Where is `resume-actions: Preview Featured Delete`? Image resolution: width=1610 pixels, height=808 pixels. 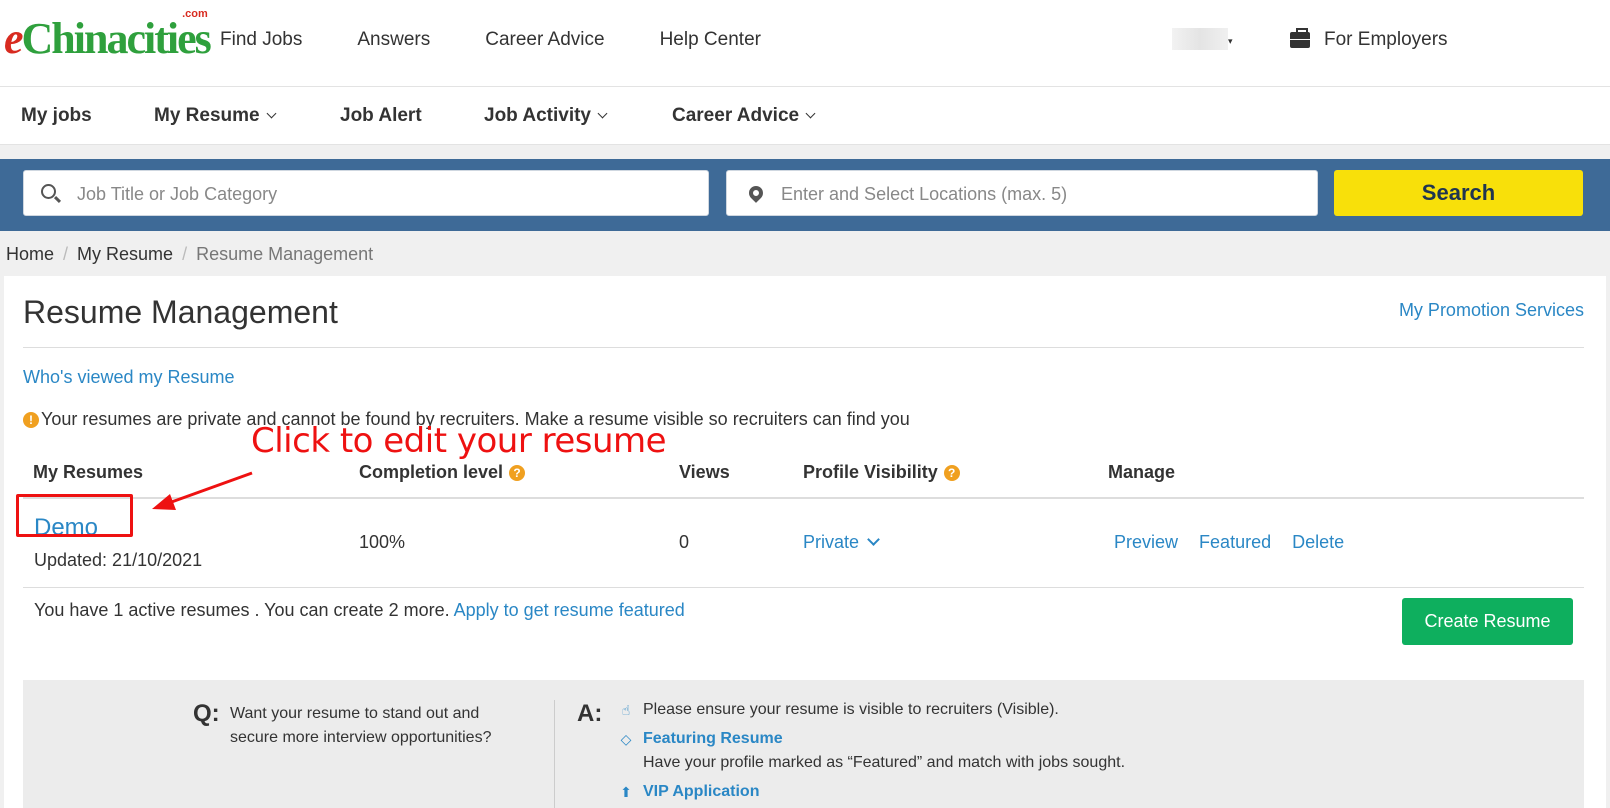
resume-actions: Preview Featured Delete is located at coordinates (1237, 542).